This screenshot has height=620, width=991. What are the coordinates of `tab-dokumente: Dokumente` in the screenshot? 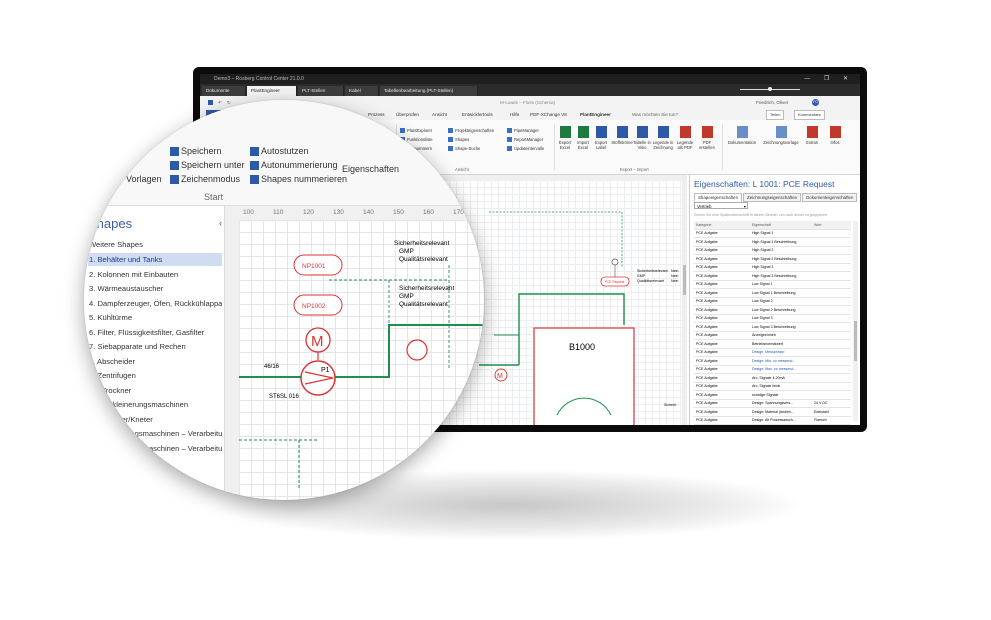 It's located at (224, 91).